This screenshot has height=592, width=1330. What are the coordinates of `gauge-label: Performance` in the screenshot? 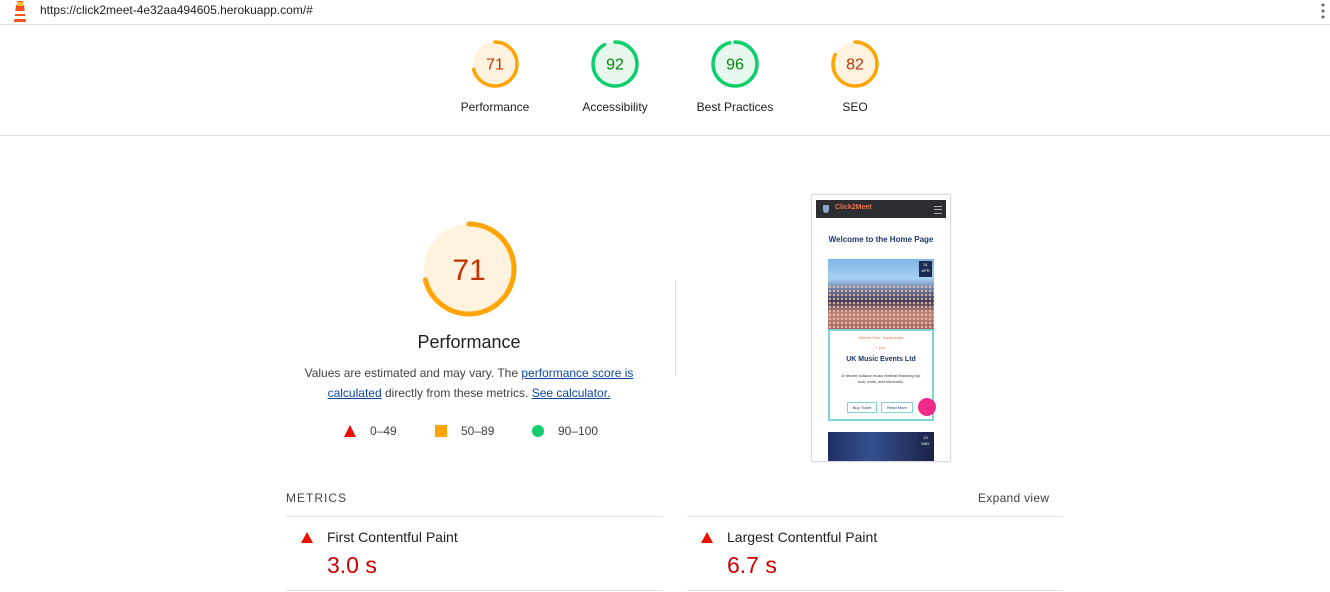 It's located at (495, 107).